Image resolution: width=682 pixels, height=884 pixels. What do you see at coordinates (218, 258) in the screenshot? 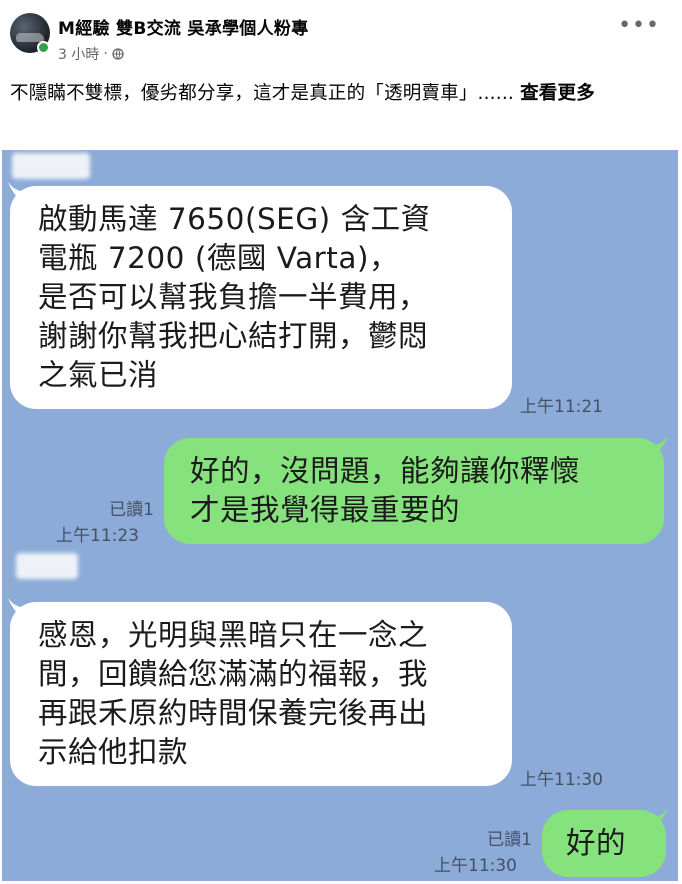
I see `message-line: 電瓶 7200 (德國 Varta)，` at bounding box center [218, 258].